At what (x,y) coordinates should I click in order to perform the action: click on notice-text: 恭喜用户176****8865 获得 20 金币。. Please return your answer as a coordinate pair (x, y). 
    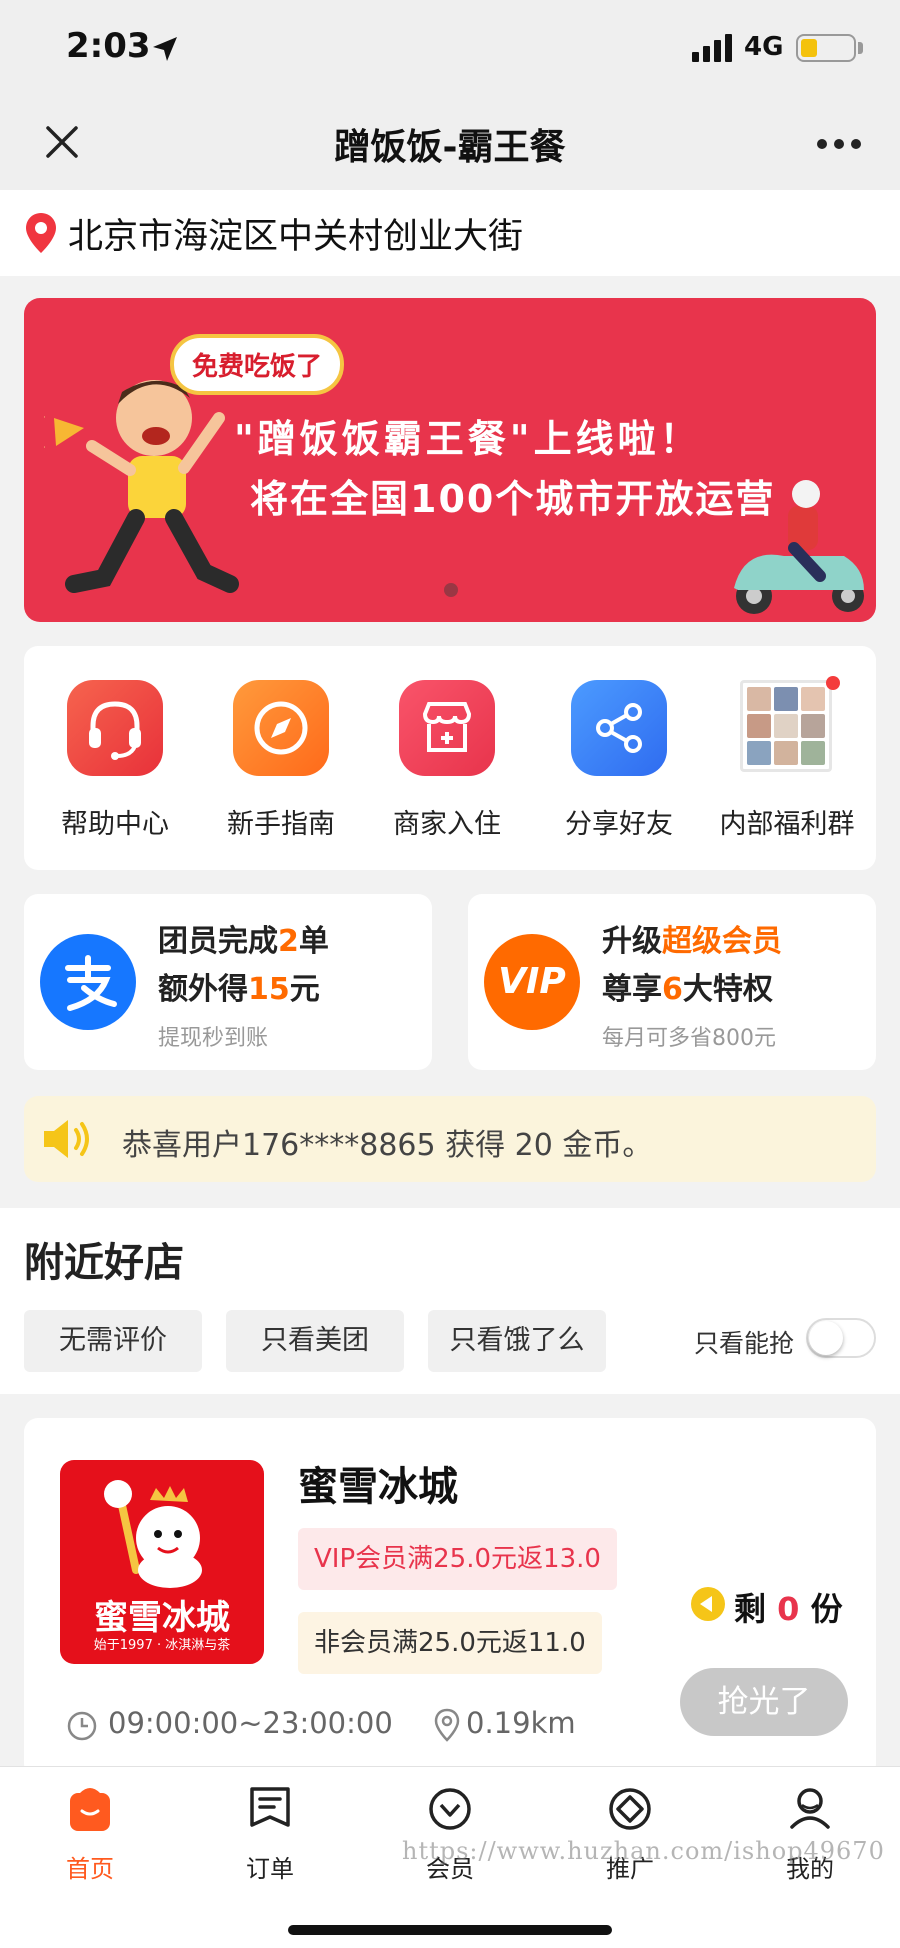
    Looking at the image, I should click on (387, 1145).